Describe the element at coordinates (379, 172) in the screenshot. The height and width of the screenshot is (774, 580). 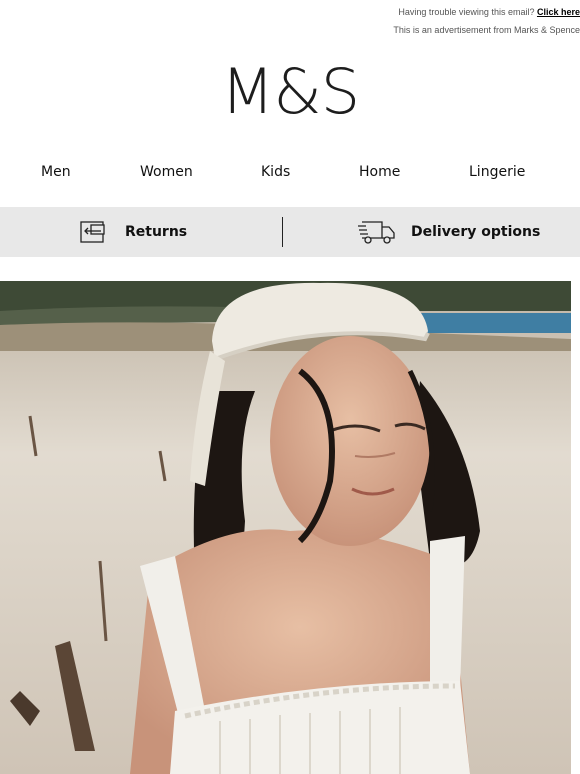
I see `nav-item-home: Home` at that location.